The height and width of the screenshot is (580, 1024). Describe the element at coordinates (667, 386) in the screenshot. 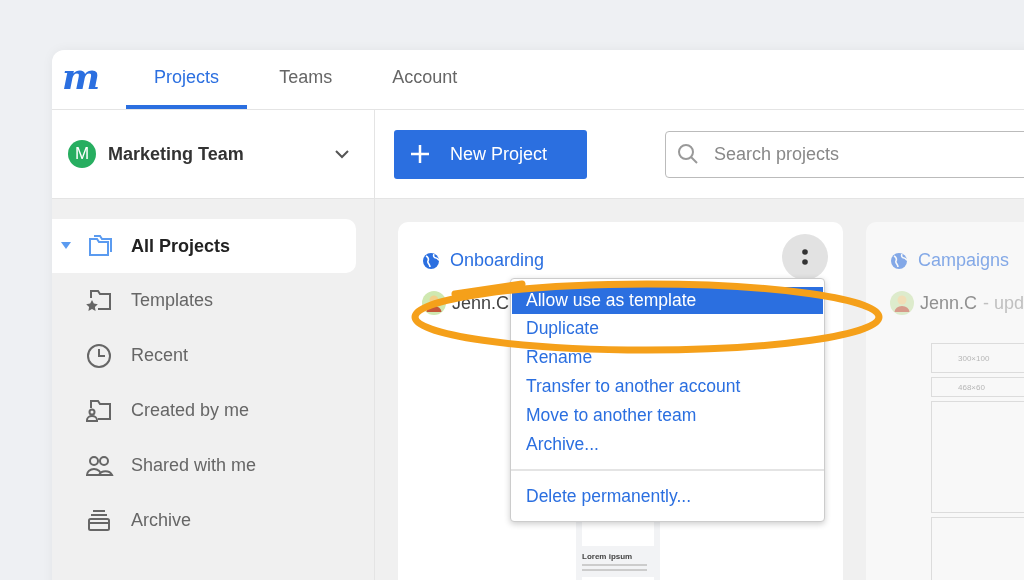

I see `menu-item: Transfer to another account` at that location.